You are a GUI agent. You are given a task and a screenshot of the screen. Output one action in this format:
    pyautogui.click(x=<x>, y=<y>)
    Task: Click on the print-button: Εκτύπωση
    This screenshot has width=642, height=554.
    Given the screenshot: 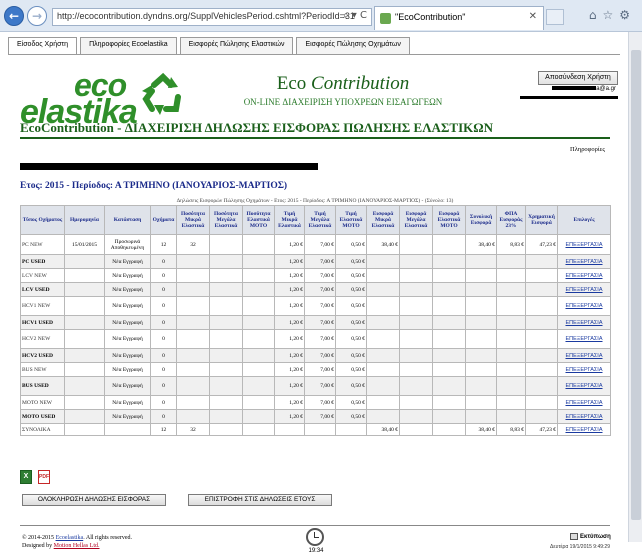 What is the action you would take?
    pyautogui.click(x=590, y=536)
    